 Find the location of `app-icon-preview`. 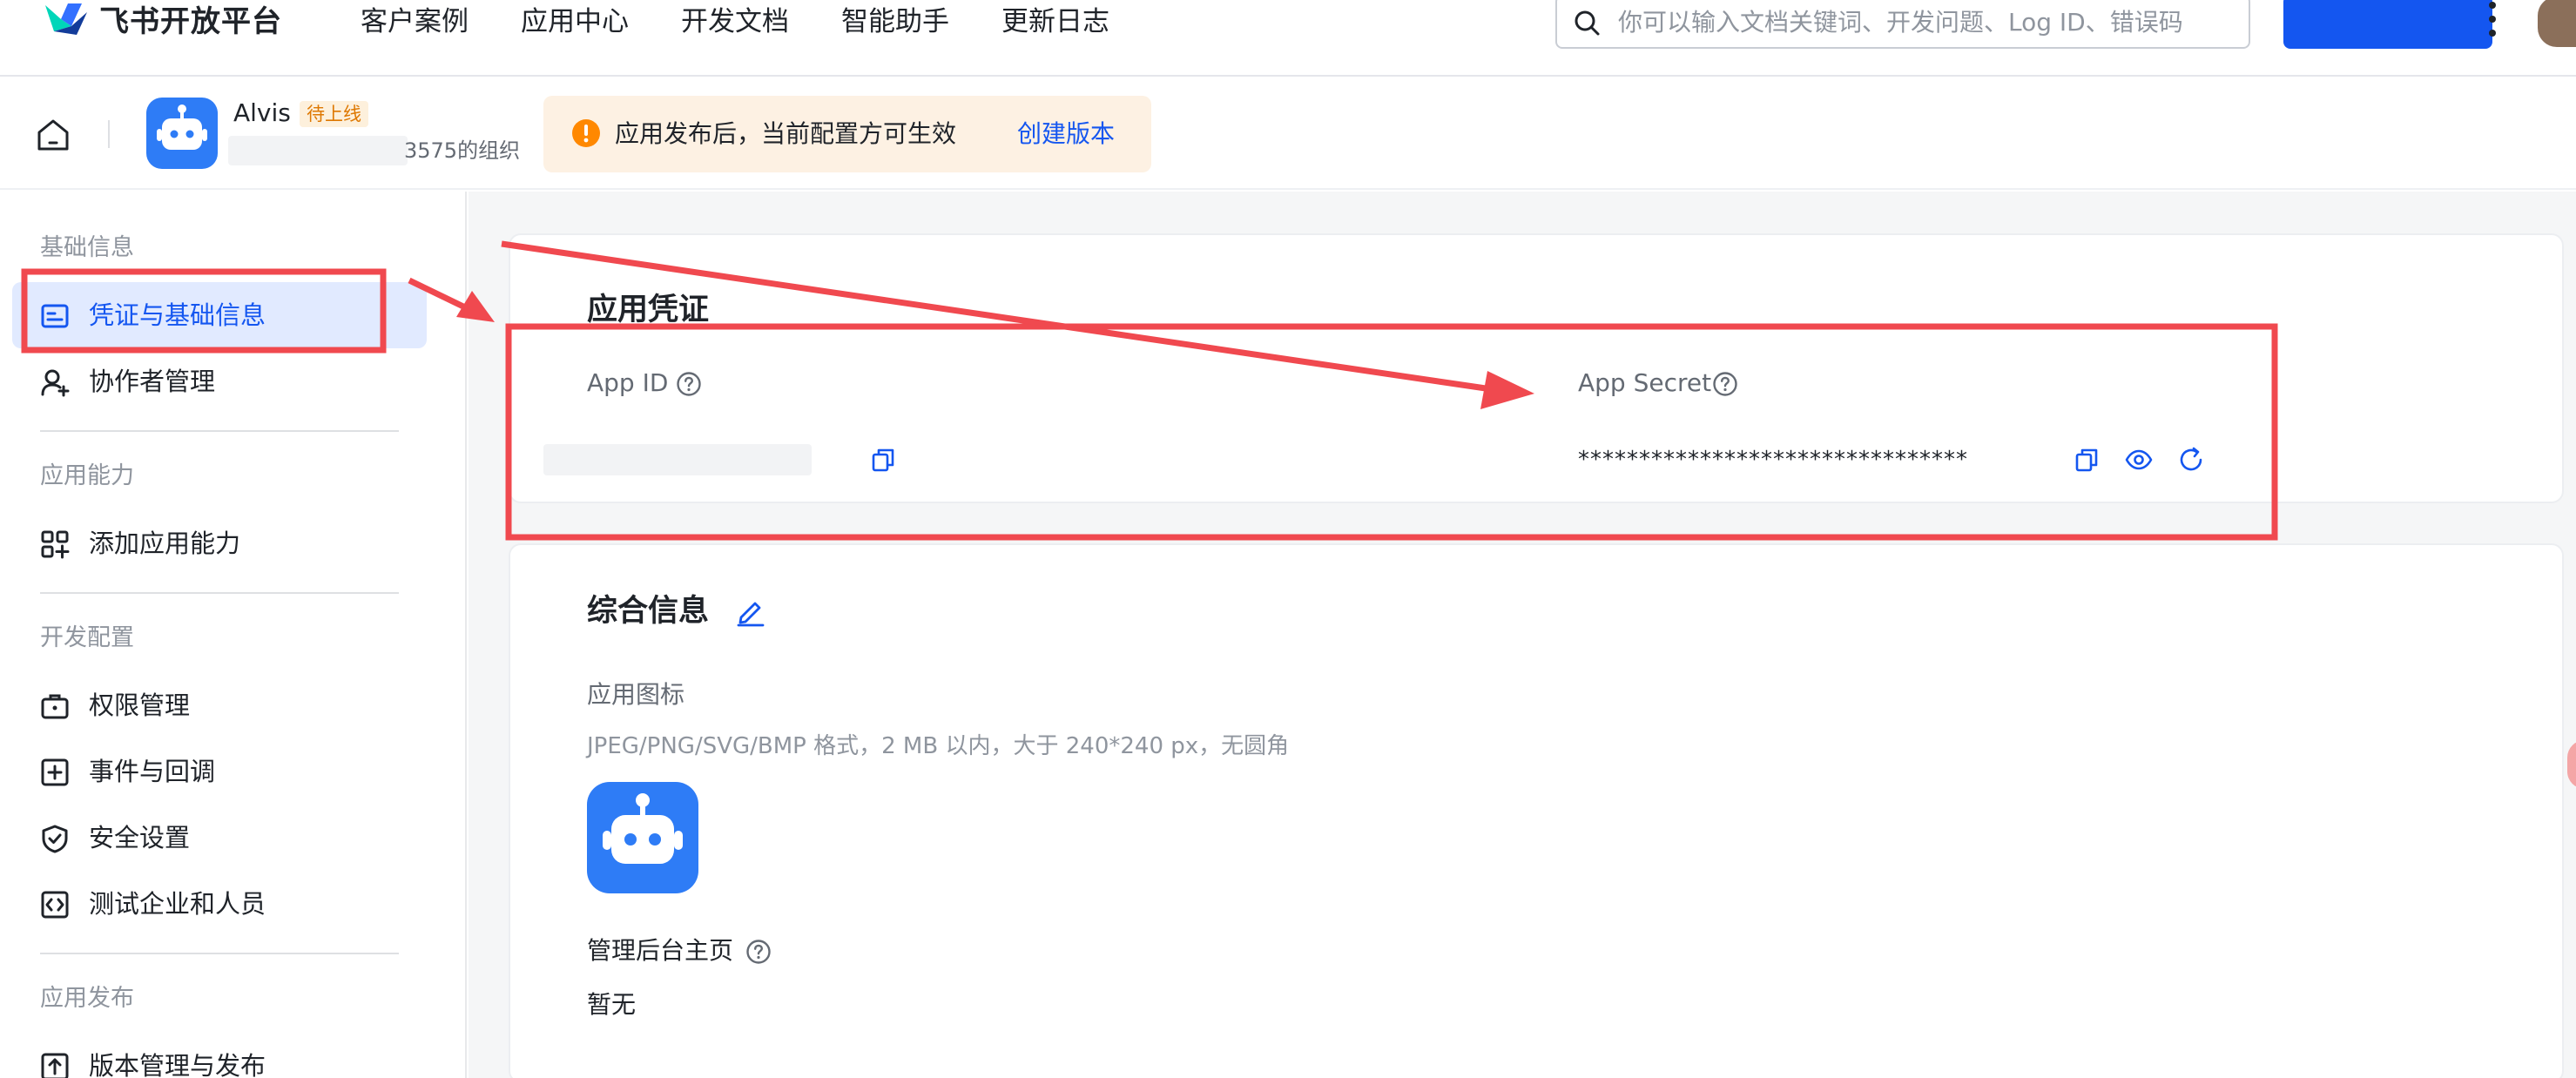

app-icon-preview is located at coordinates (643, 837).